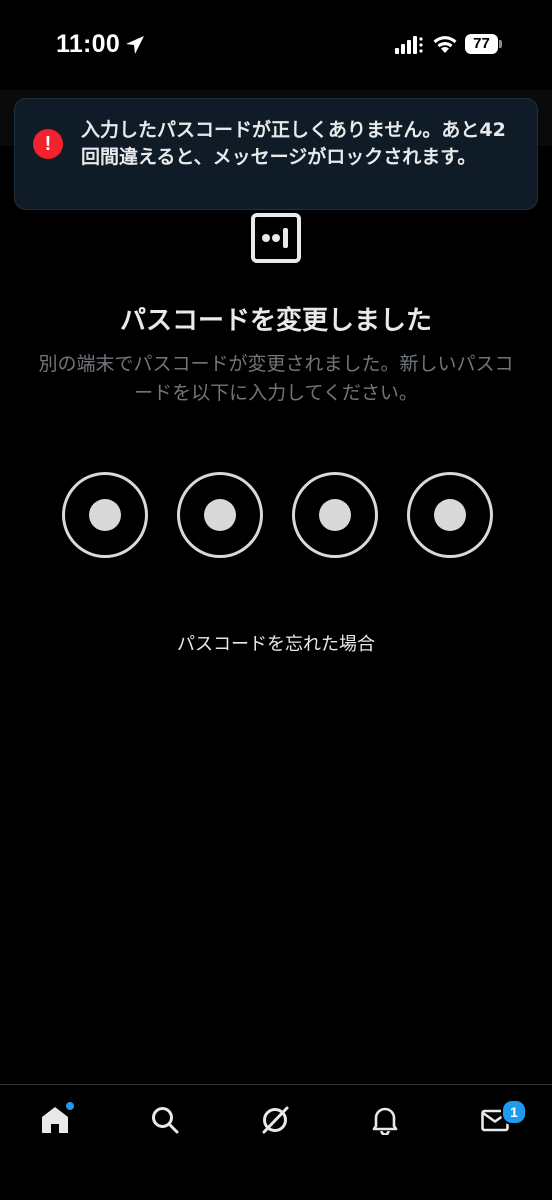  I want to click on nav-notifications, so click(385, 1121).